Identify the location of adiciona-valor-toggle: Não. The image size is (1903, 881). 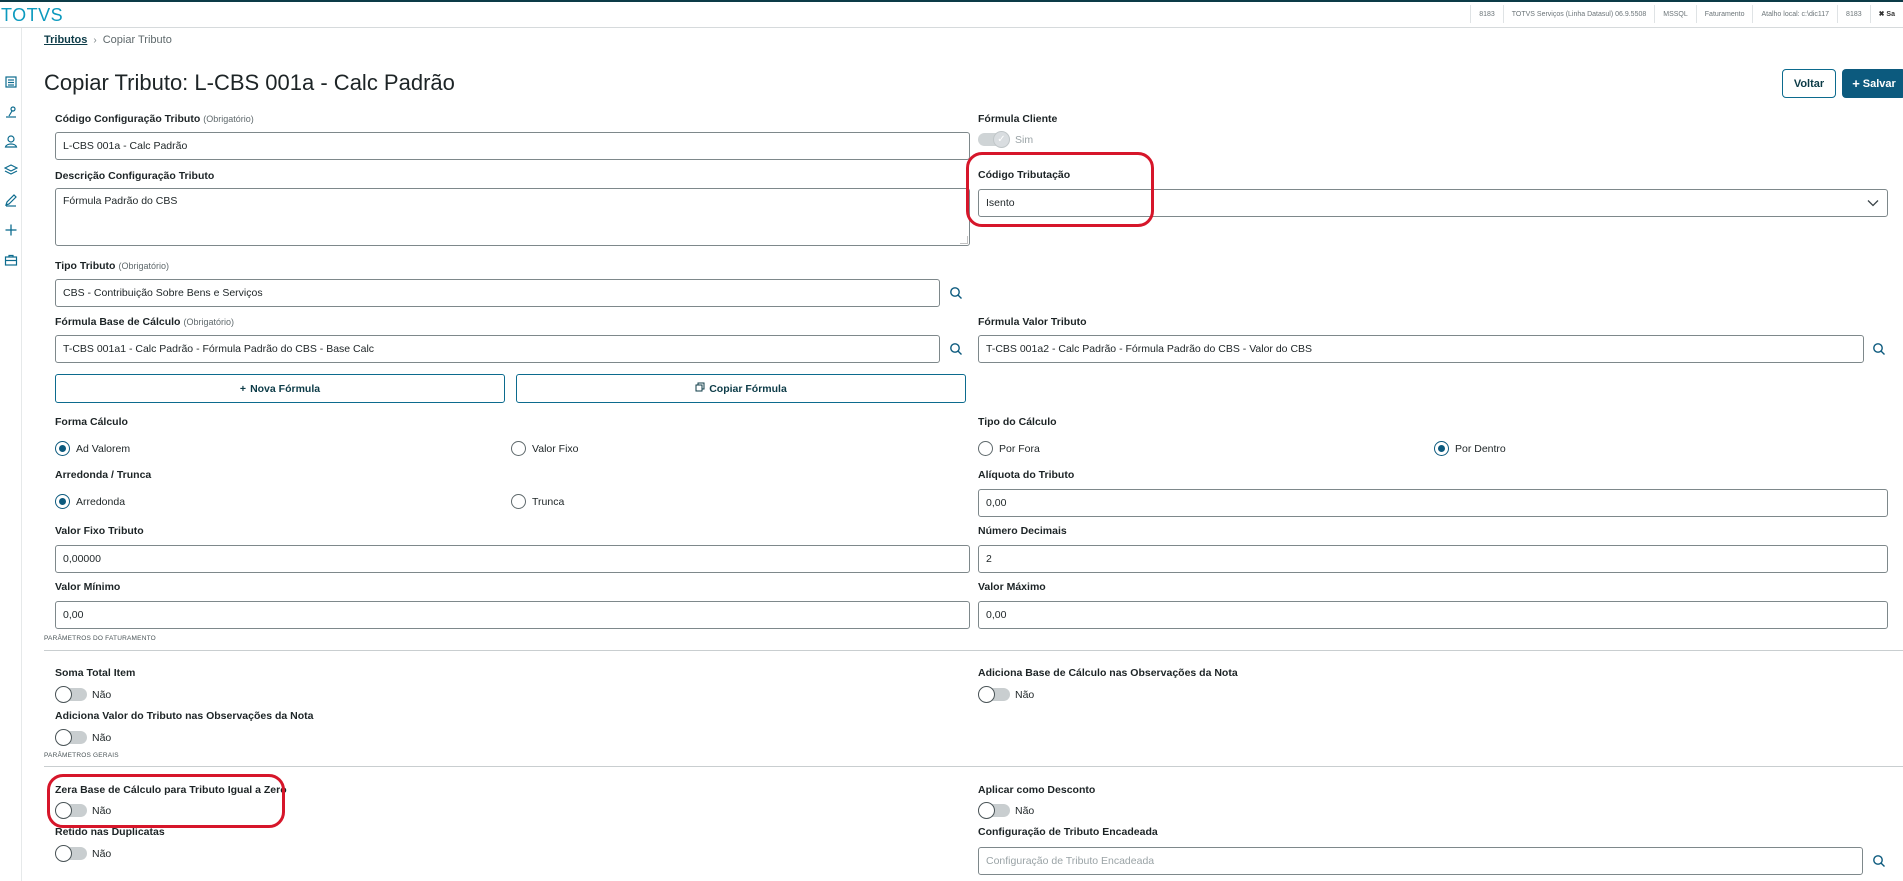
(83, 737).